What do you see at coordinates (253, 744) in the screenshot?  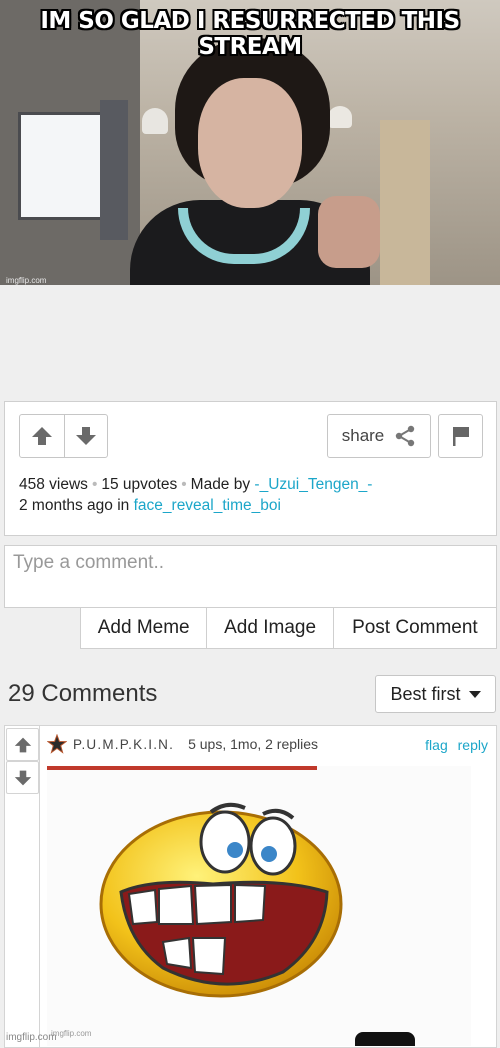 I see `comment-meta: 5 ups, 1mo, 2 replies` at bounding box center [253, 744].